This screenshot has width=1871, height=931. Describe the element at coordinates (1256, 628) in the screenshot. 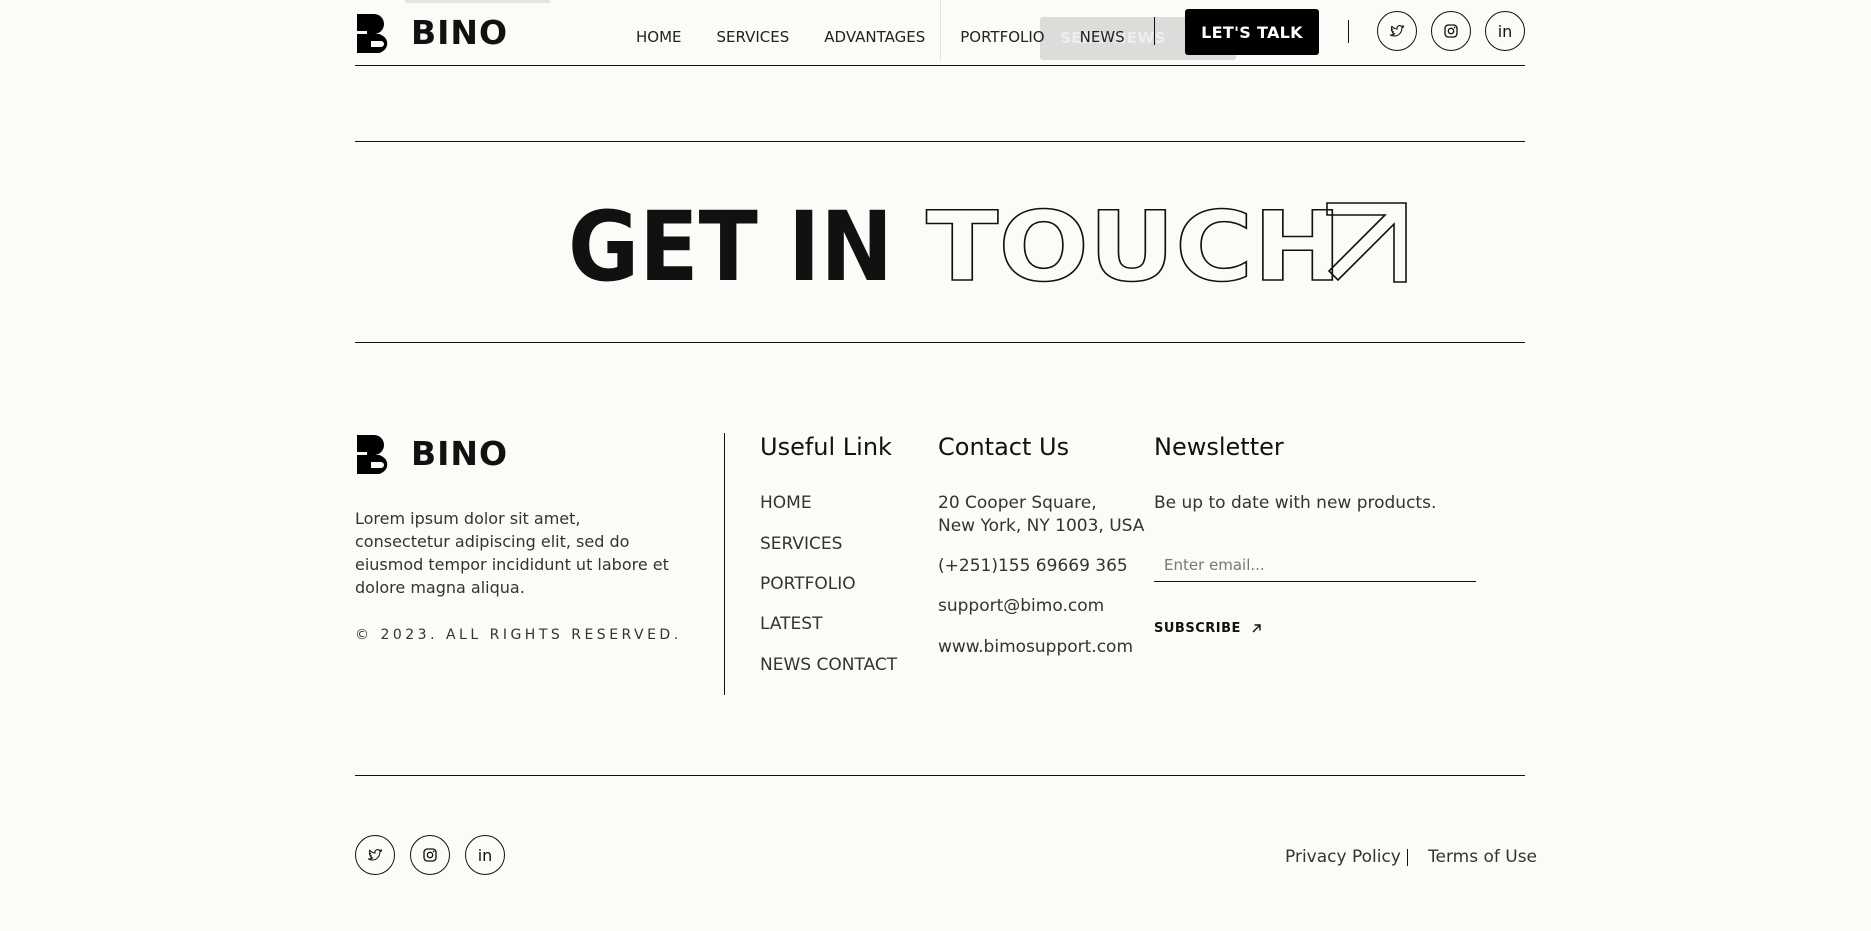

I see `arrow-up-right-icon` at that location.